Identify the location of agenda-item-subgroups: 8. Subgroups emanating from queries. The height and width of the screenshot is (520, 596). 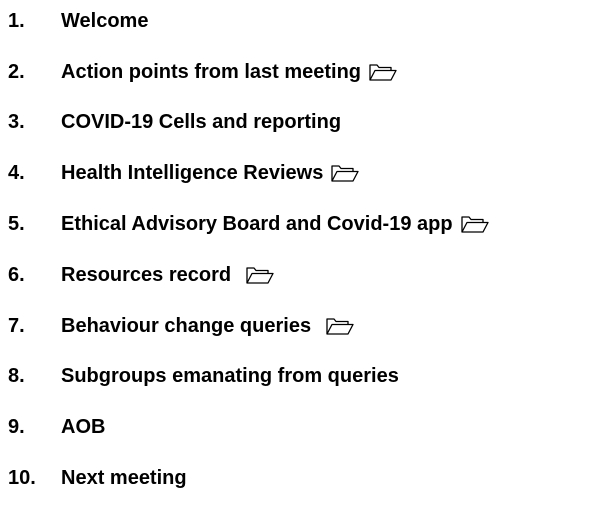
(203, 376).